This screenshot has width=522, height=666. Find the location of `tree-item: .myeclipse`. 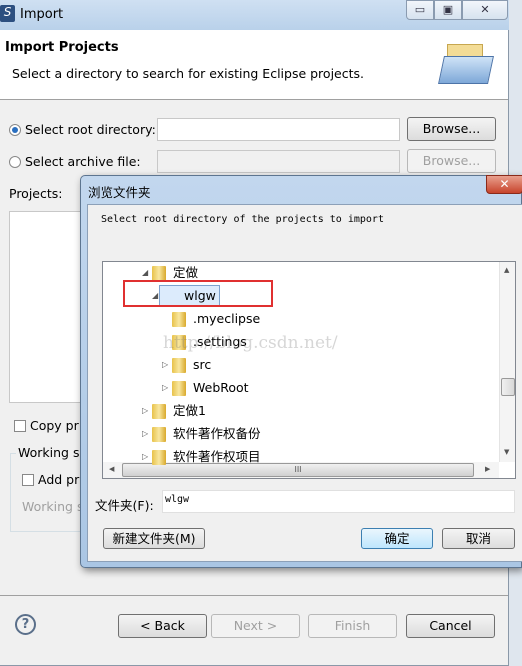

tree-item: .myeclipse is located at coordinates (300, 319).